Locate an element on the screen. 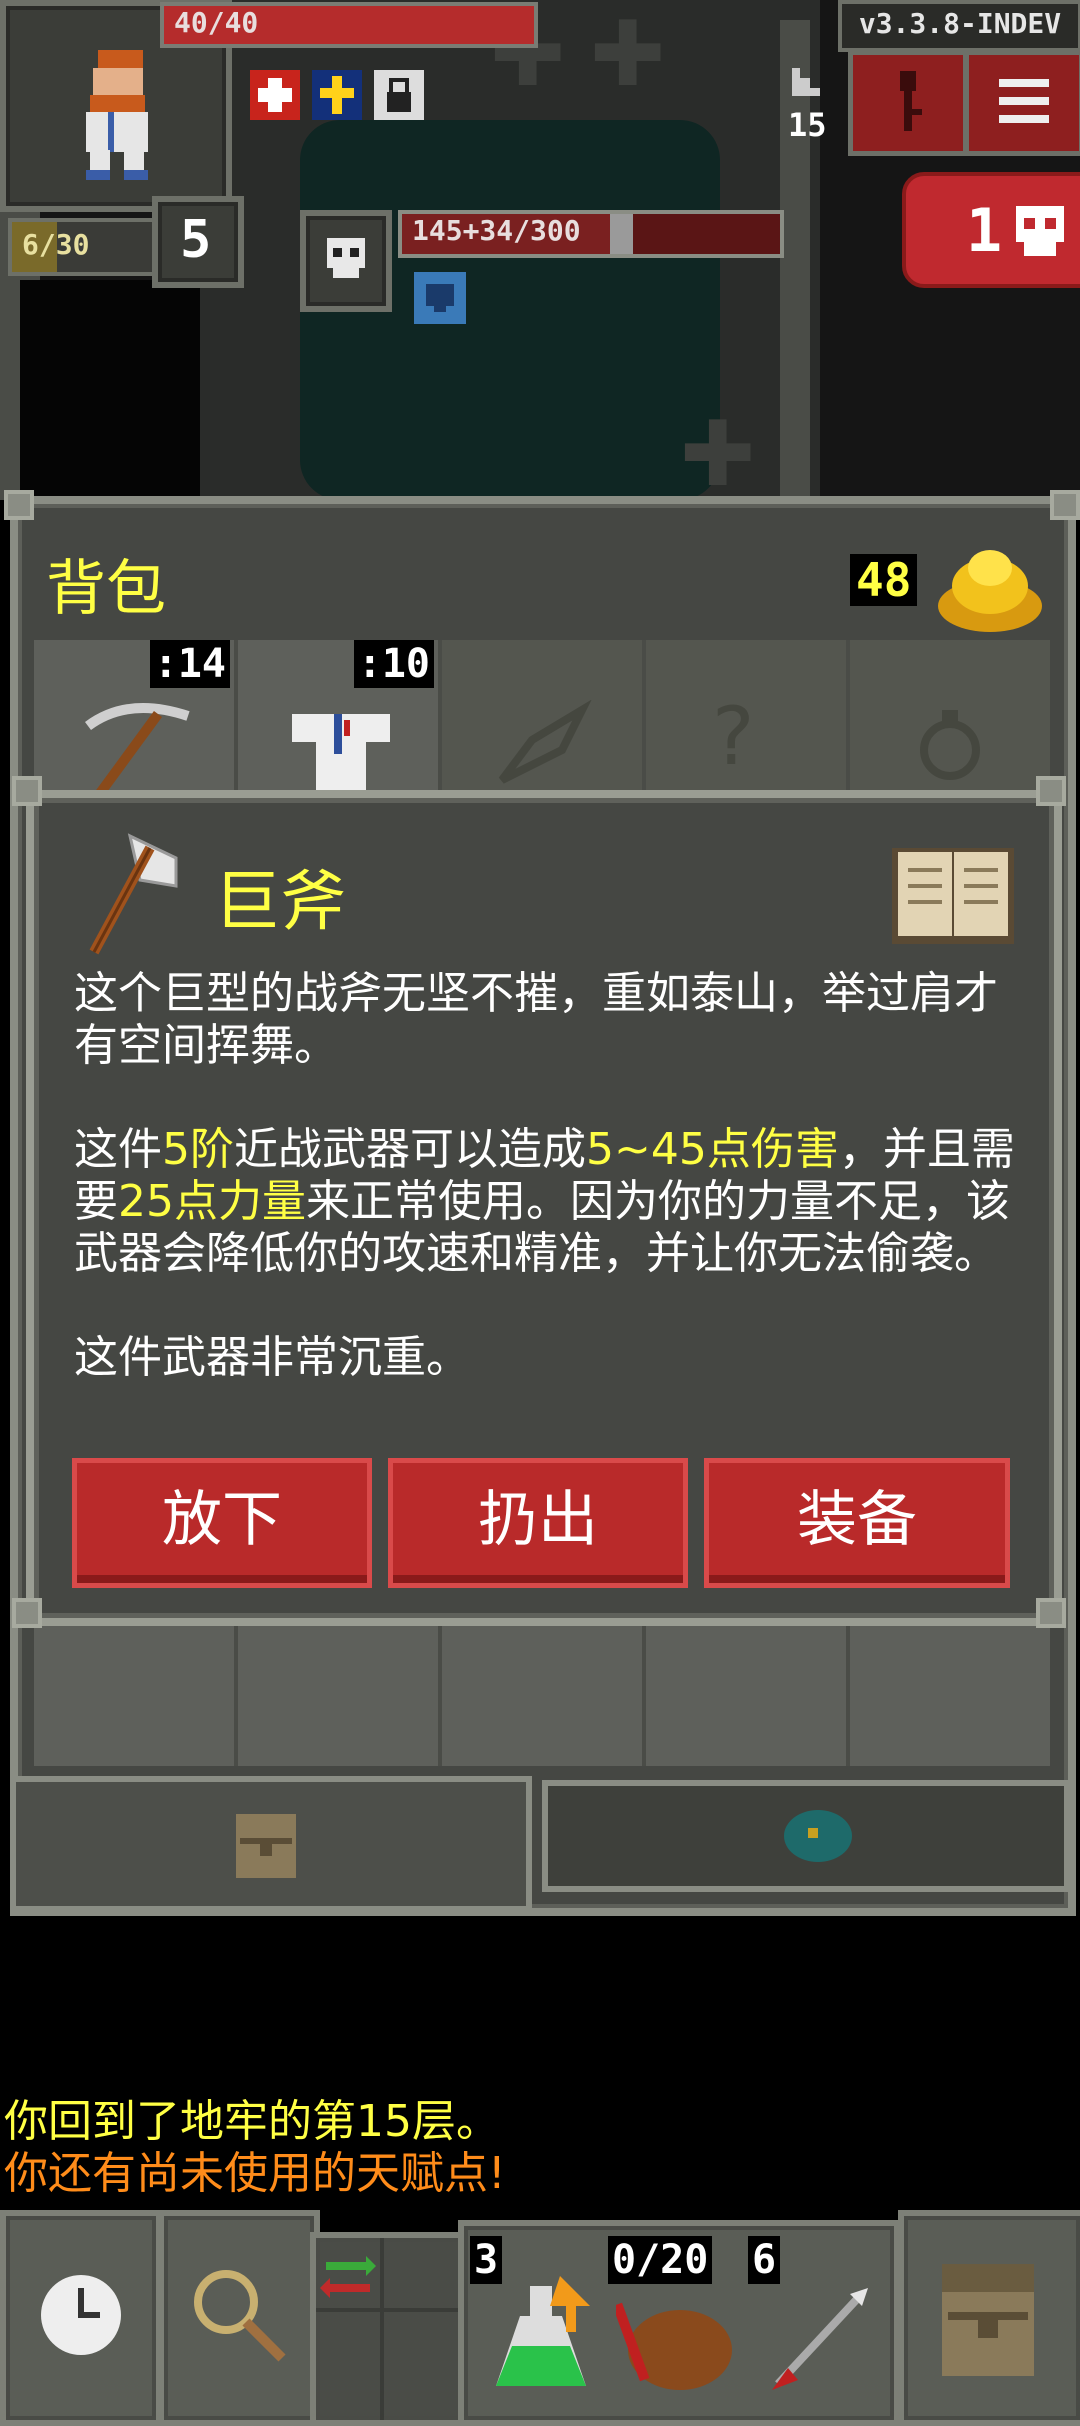 The height and width of the screenshot is (2426, 1080). swap-icon is located at coordinates (348, 2277).